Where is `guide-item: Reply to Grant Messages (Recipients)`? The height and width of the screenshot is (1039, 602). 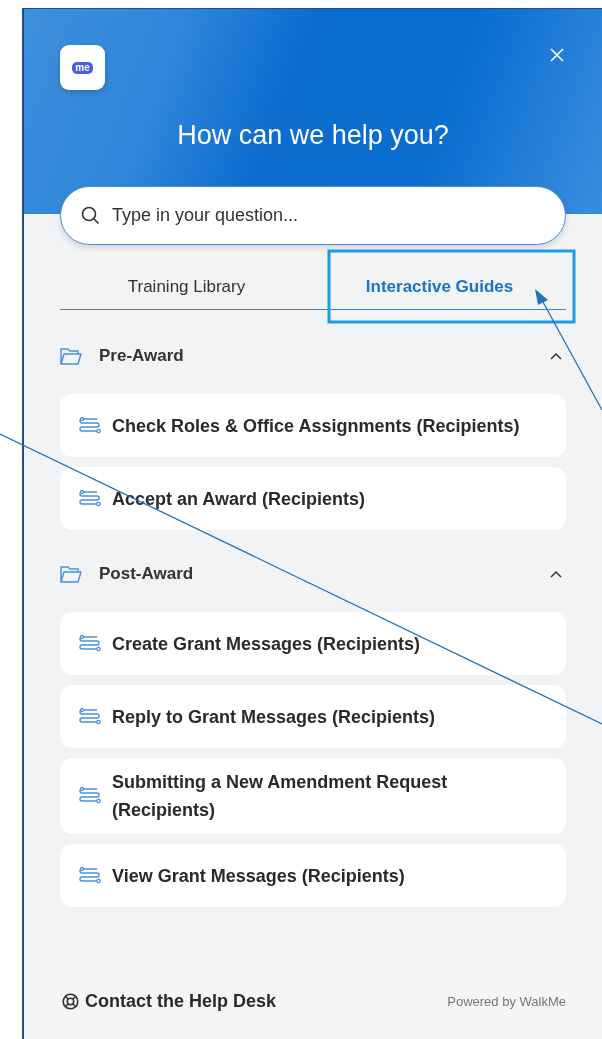
guide-item: Reply to Grant Messages (Recipients) is located at coordinates (313, 716).